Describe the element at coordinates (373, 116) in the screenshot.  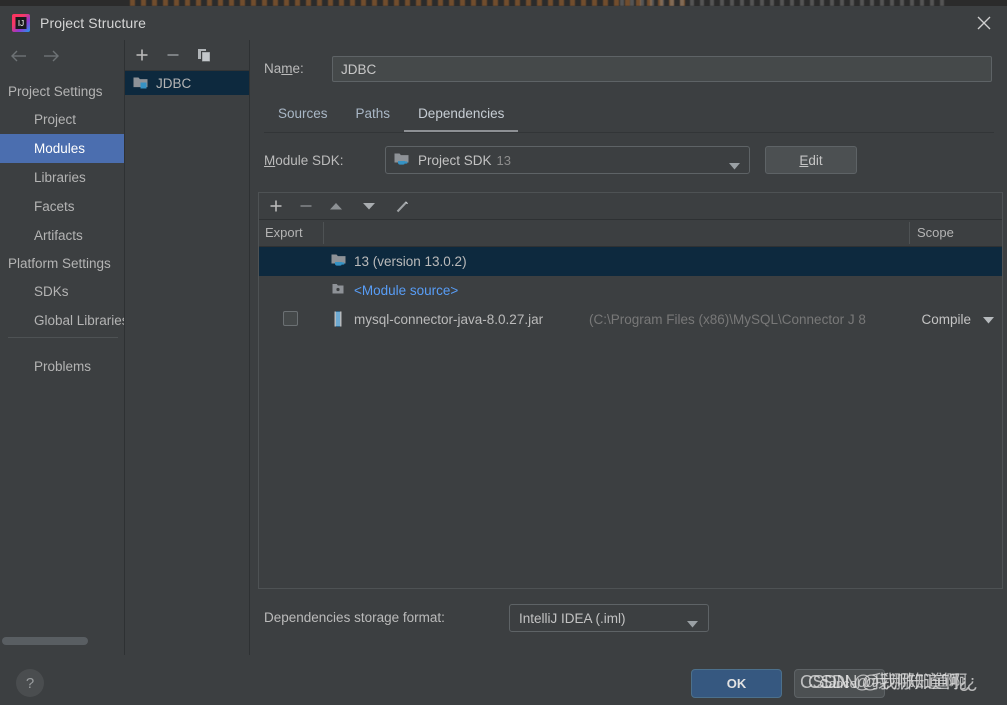
I see `tab-paths: Paths` at that location.